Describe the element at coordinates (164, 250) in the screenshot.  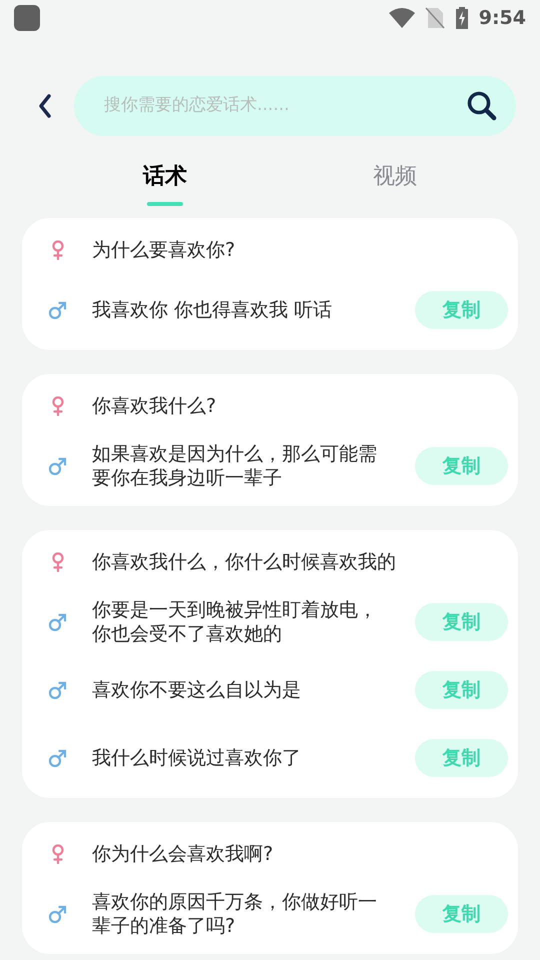
I see `question-text: 为什么要喜欢你?` at that location.